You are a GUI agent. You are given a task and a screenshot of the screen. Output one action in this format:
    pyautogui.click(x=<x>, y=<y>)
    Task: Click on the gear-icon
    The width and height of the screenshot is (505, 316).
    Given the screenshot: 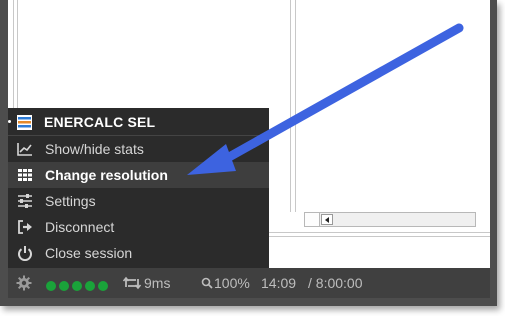 What is the action you would take?
    pyautogui.click(x=24, y=283)
    